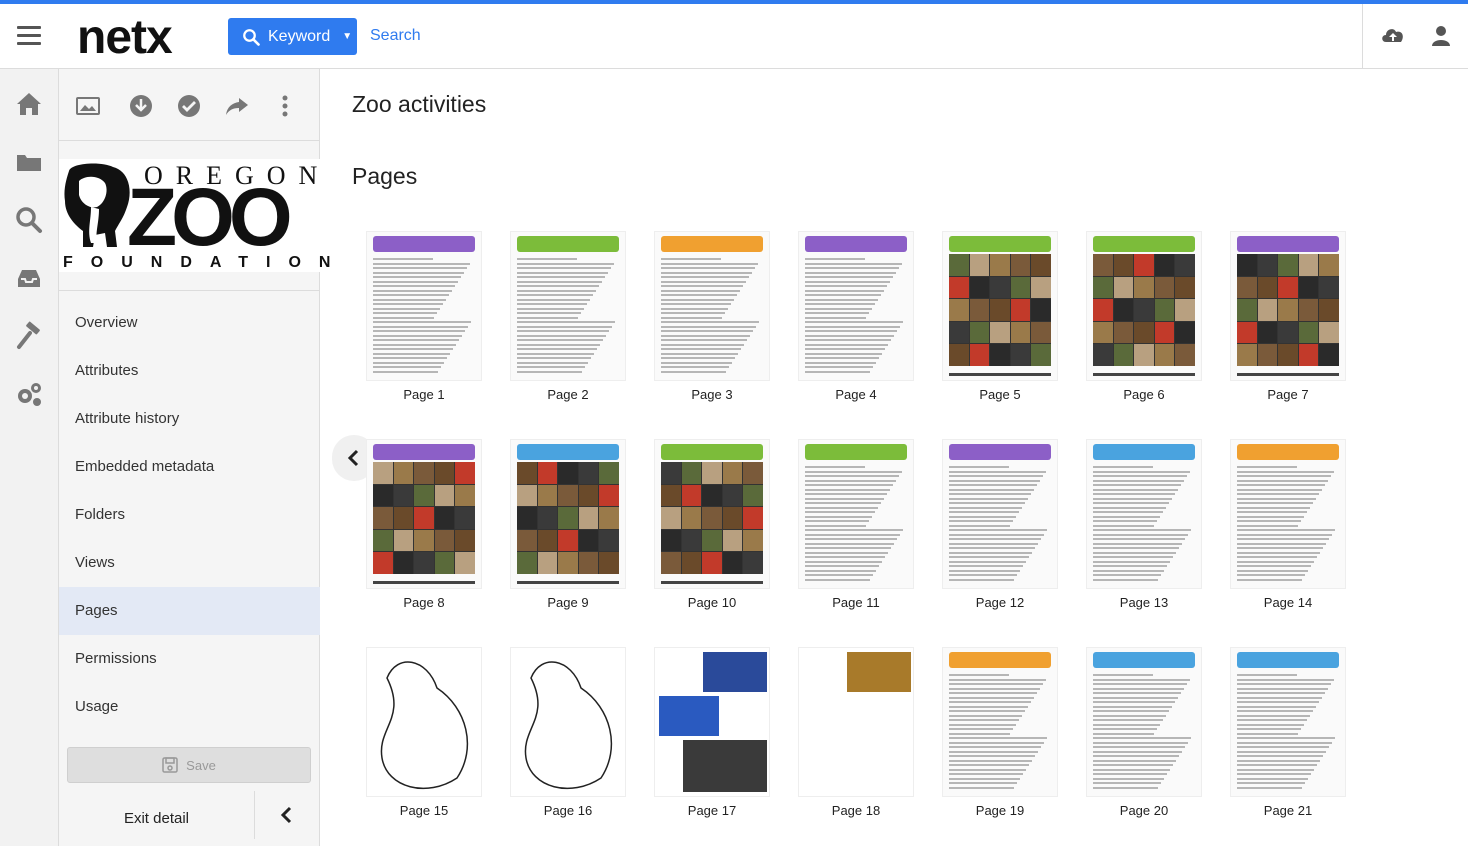  I want to click on footer-divider, so click(254, 815).